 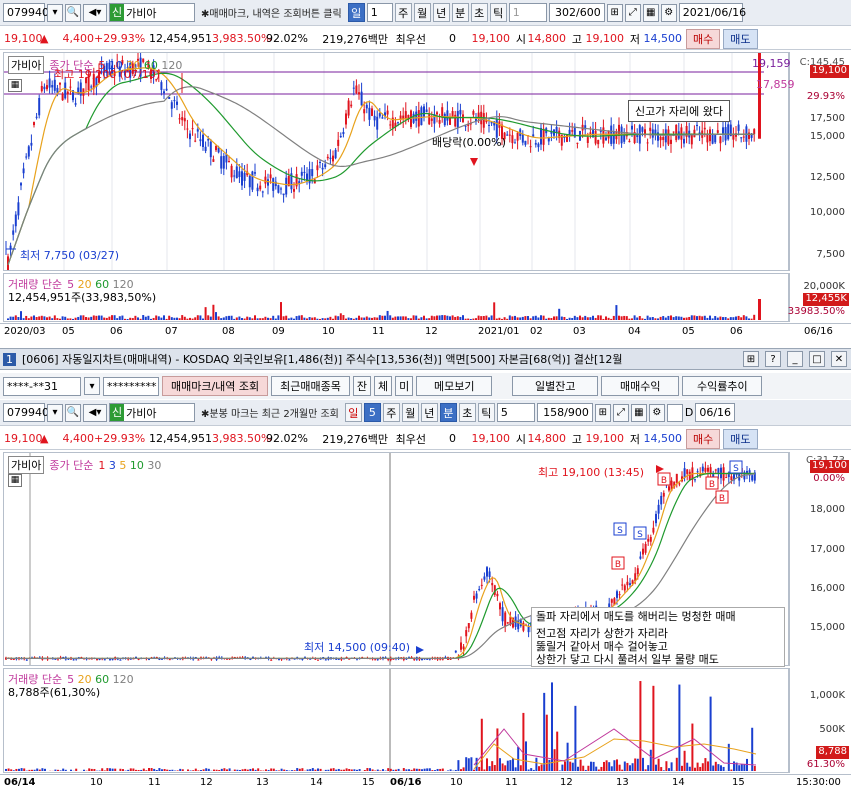 I want to click on period-tick: 틱, so click(x=498, y=12).